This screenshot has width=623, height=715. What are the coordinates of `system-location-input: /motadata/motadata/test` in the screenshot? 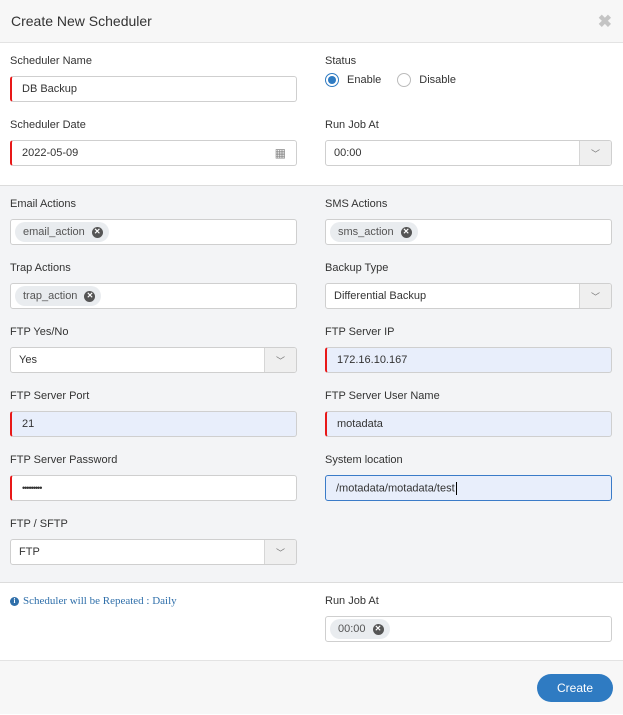 It's located at (468, 488).